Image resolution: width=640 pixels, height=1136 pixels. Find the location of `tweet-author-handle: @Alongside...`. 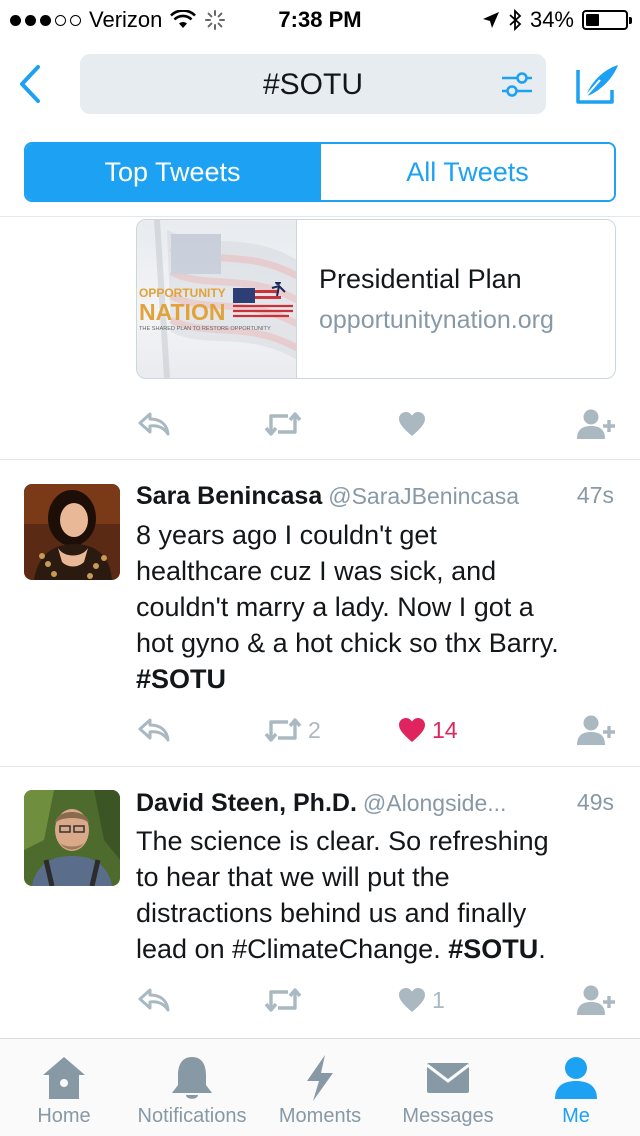

tweet-author-handle: @Alongside... is located at coordinates (435, 803).